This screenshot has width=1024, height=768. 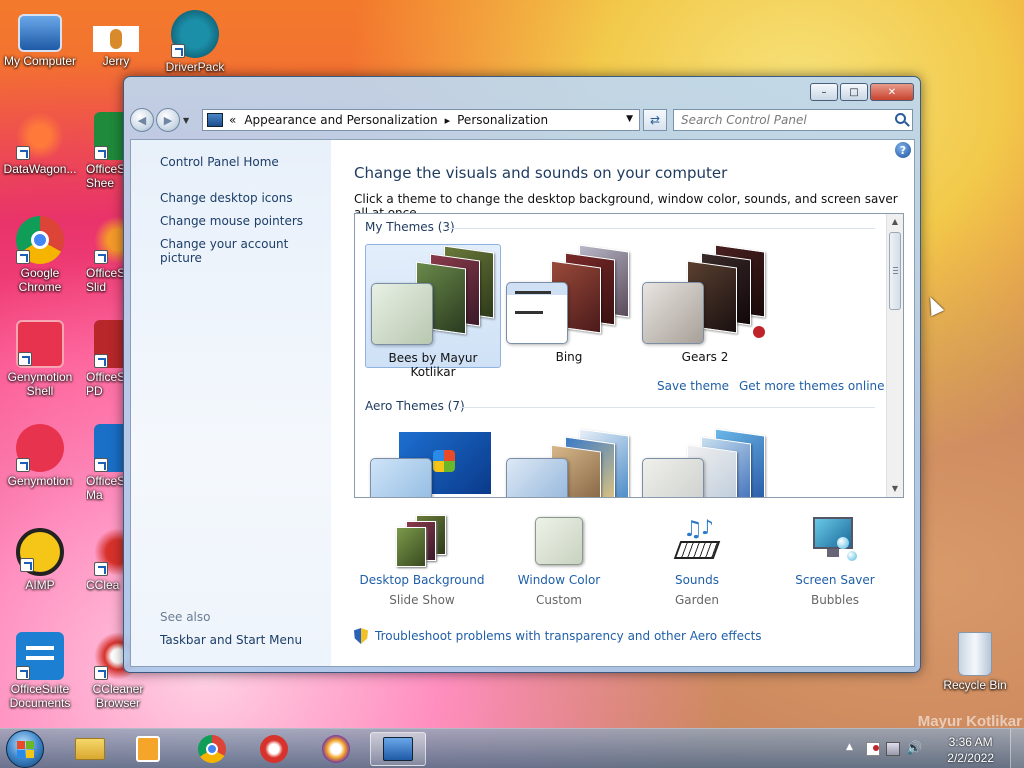 What do you see at coordinates (340, 120) in the screenshot?
I see `breadcrumb-item-appearance: Appearance and Personalization` at bounding box center [340, 120].